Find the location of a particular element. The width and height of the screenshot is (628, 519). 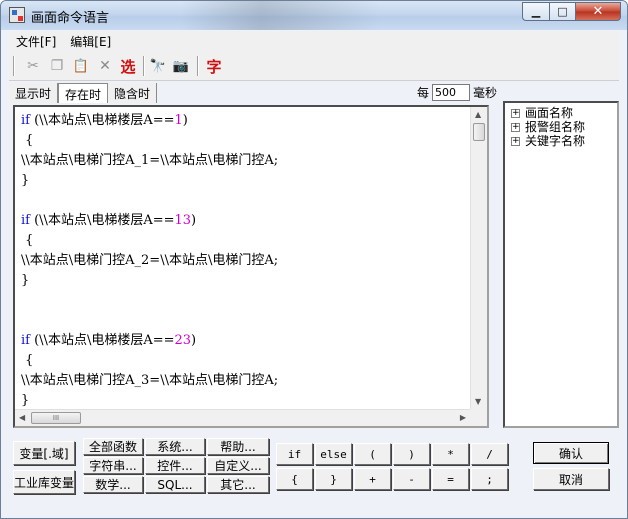

code-number: 23 is located at coordinates (183, 340).